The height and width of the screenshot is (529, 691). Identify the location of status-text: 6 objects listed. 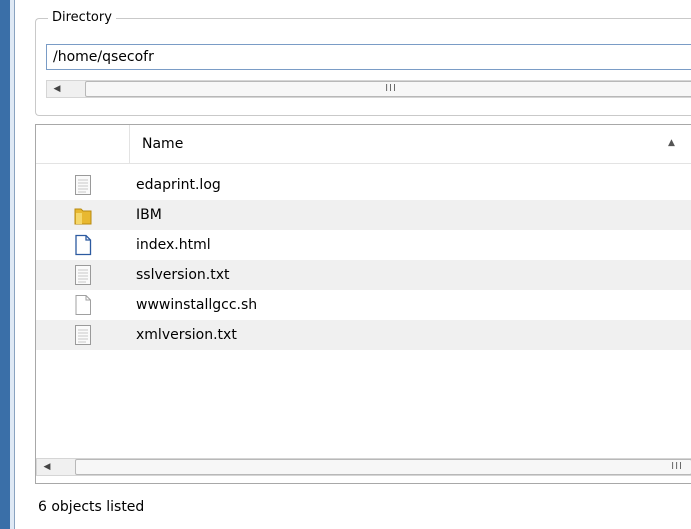
(91, 507).